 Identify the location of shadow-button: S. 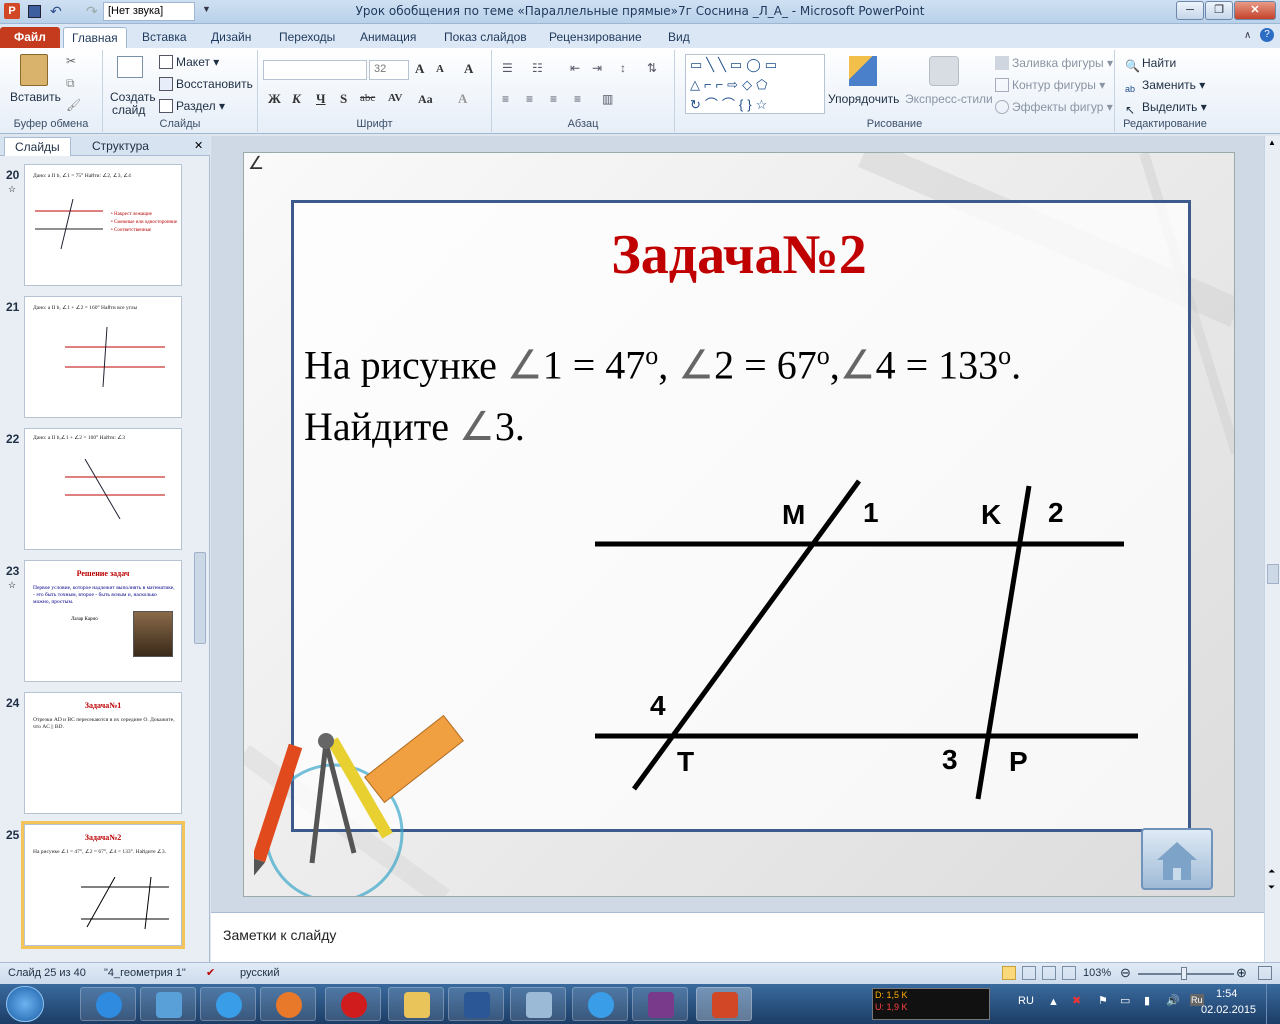
(343, 99).